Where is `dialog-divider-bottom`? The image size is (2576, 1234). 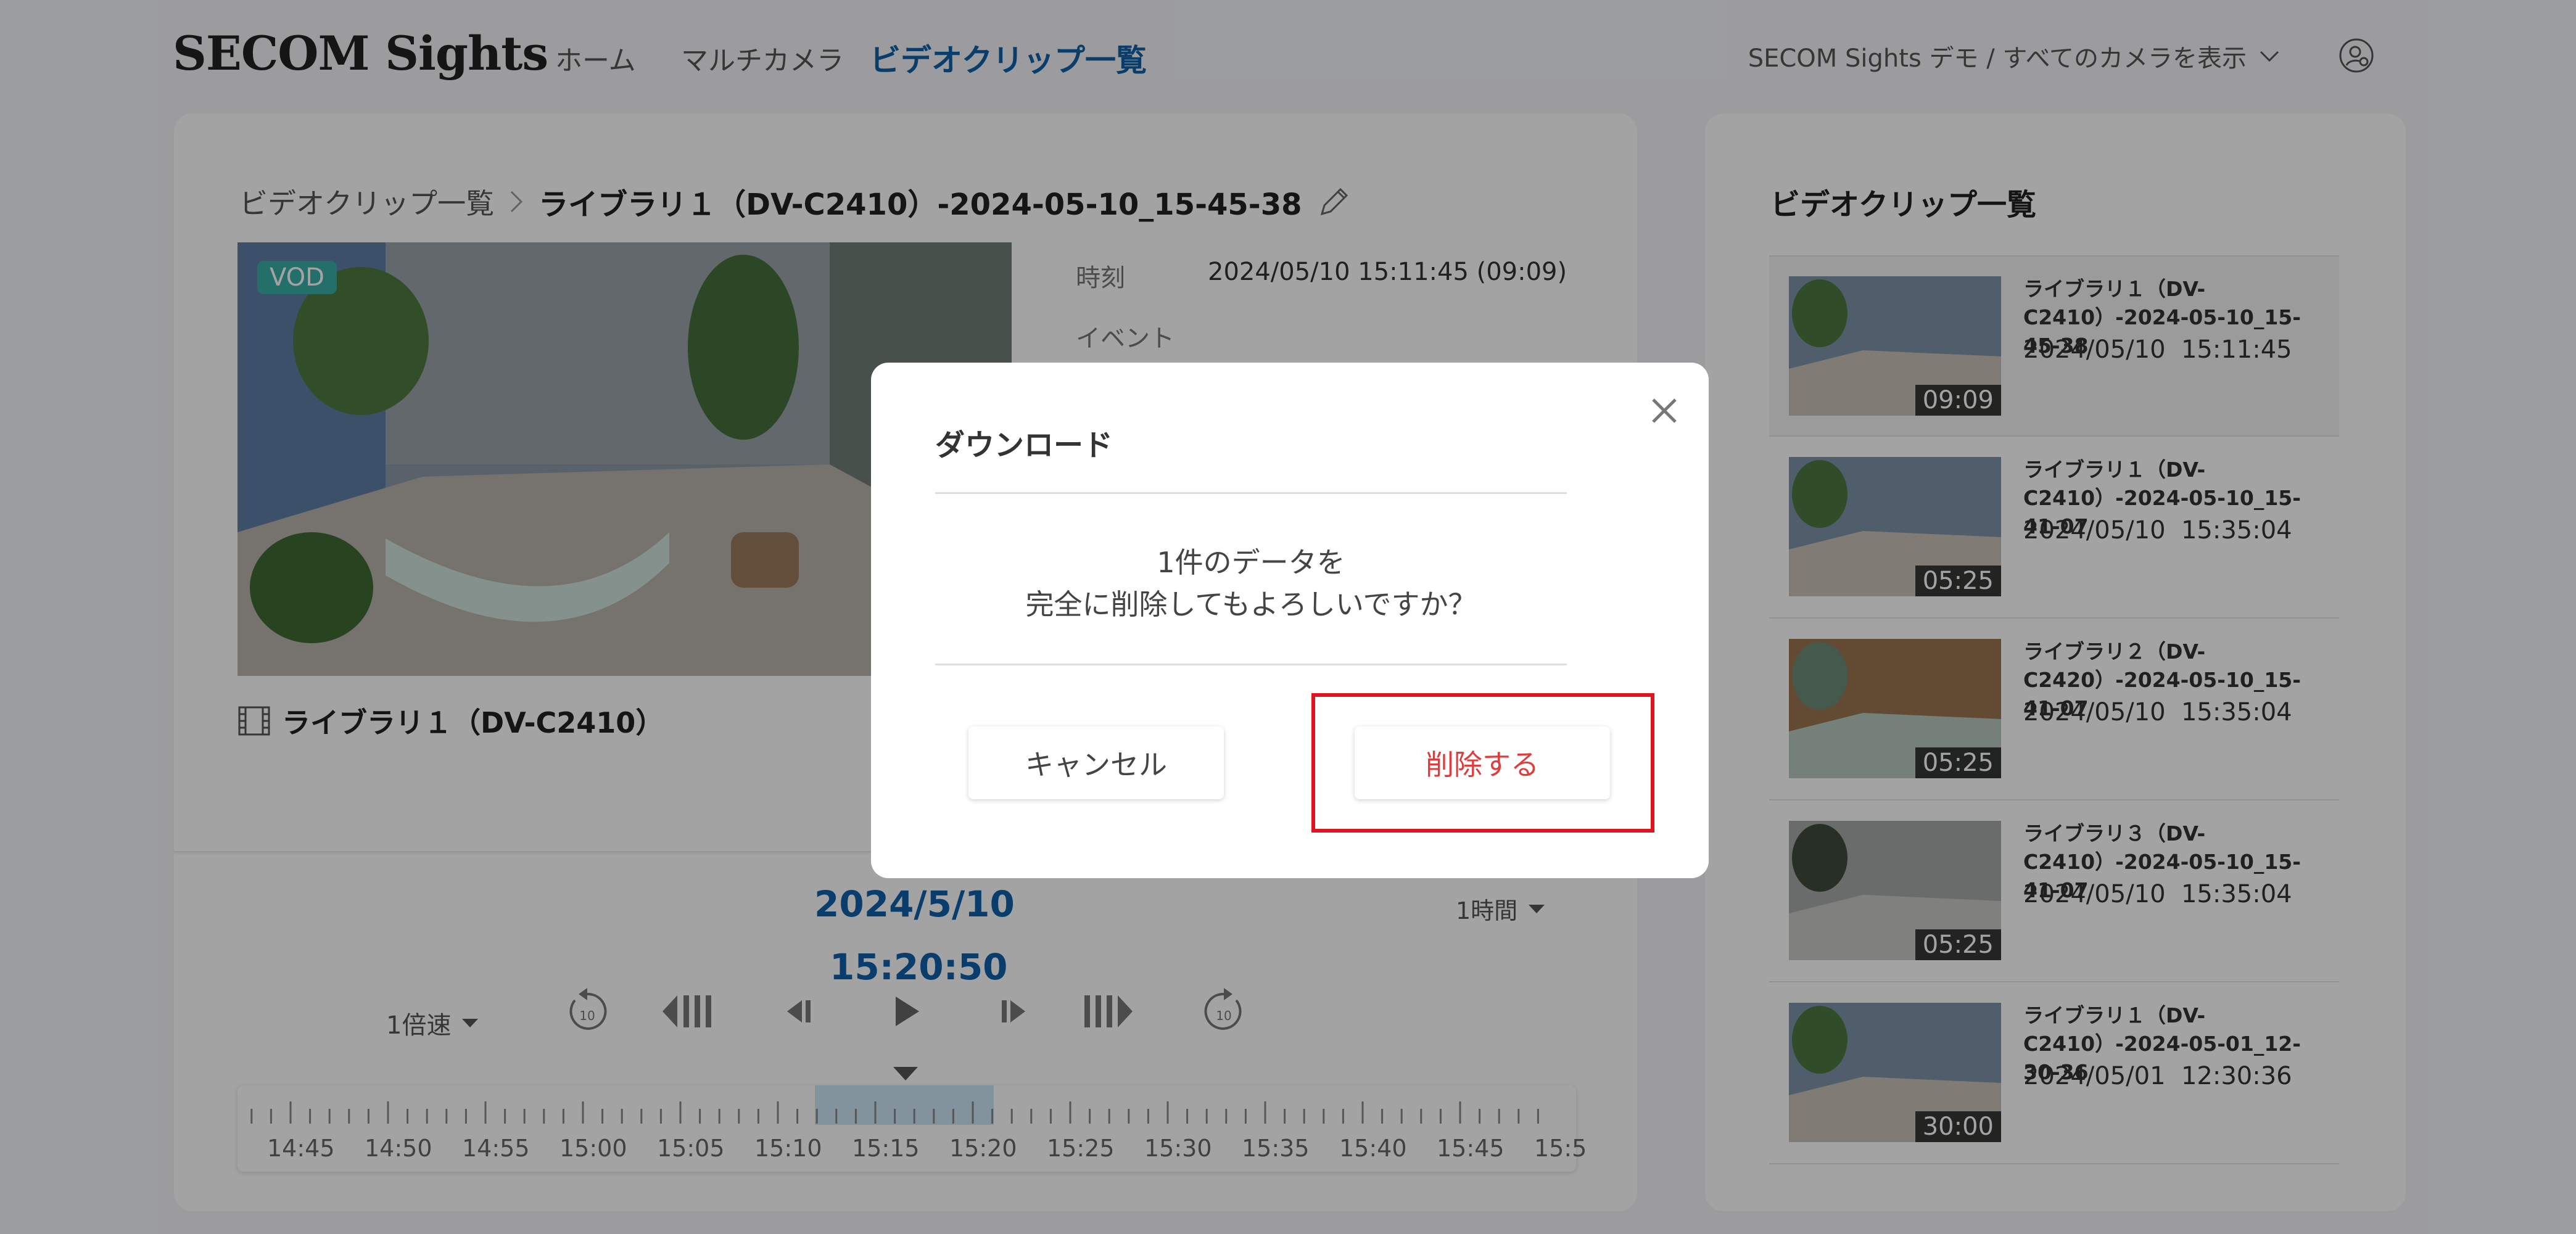 dialog-divider-bottom is located at coordinates (1251, 664).